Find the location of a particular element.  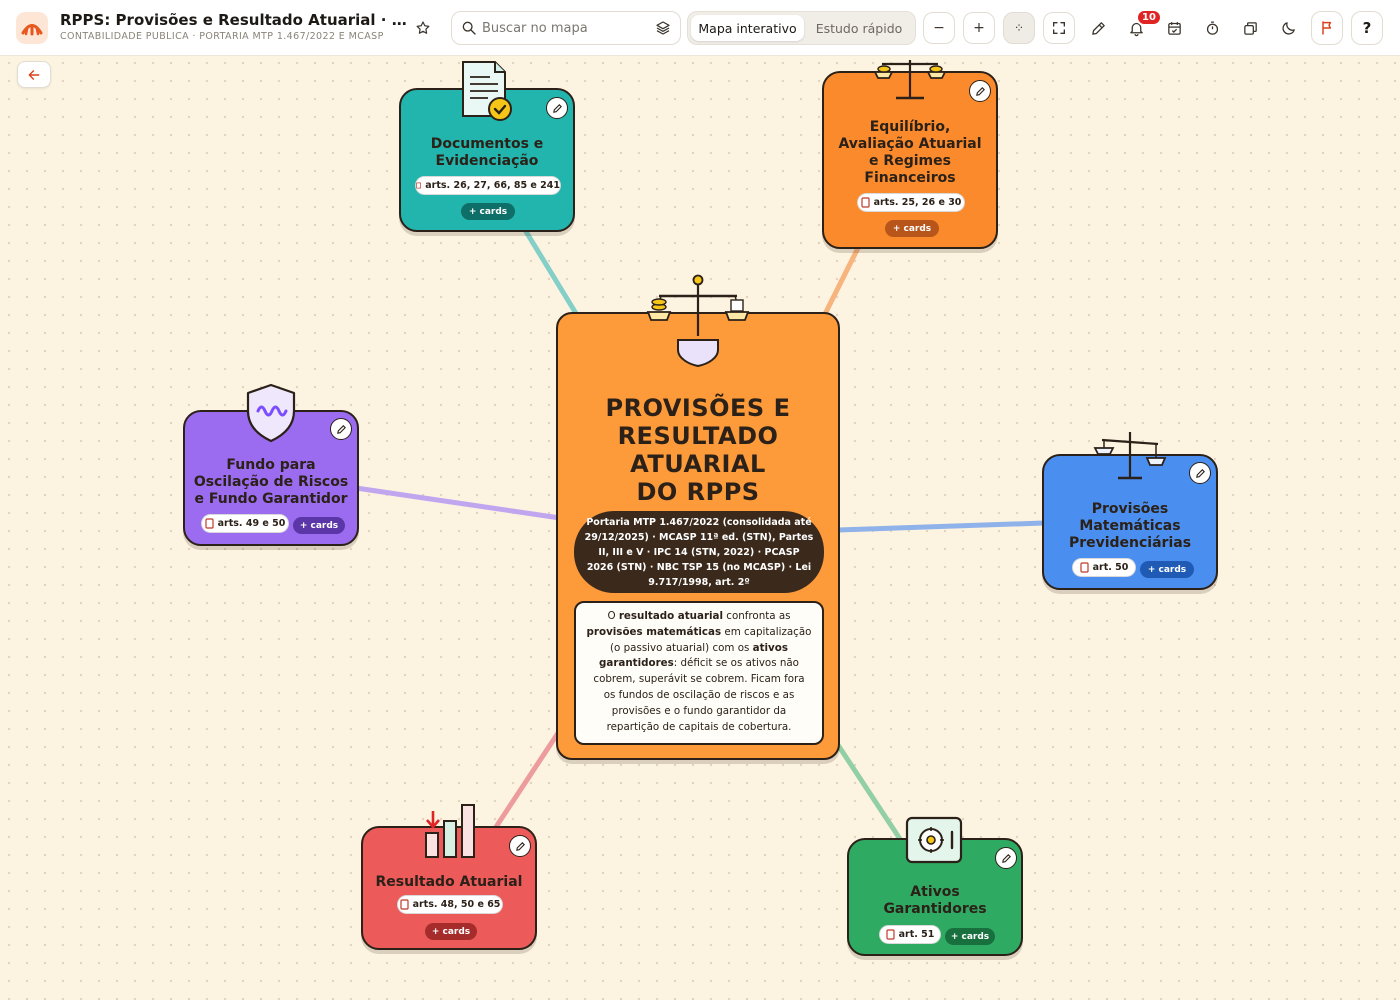

link-provisoes is located at coordinates (941, 526).